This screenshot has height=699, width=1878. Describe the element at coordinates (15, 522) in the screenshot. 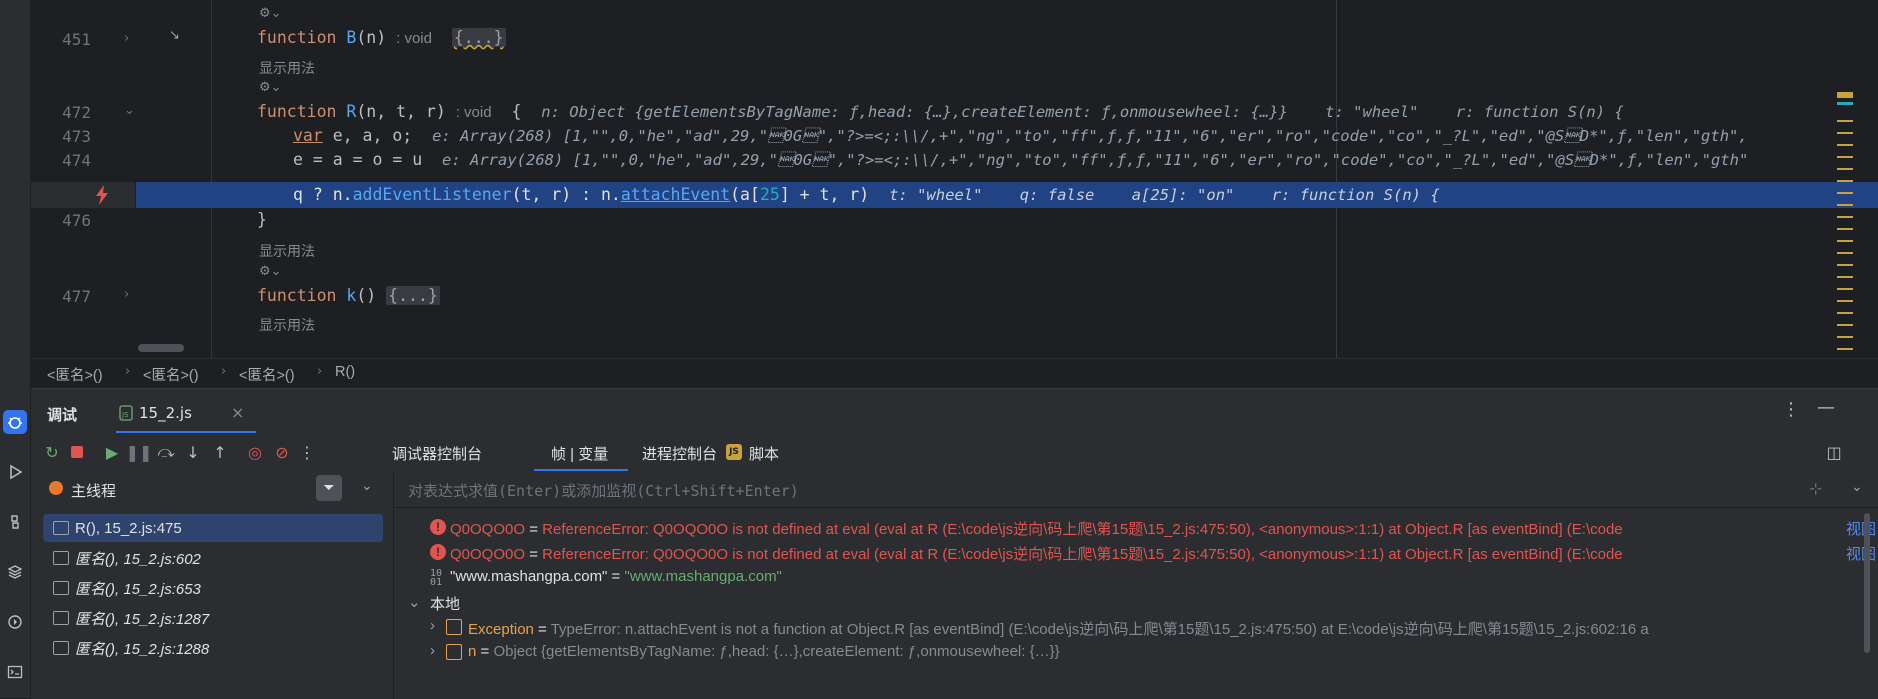

I see `python-console-icon` at that location.